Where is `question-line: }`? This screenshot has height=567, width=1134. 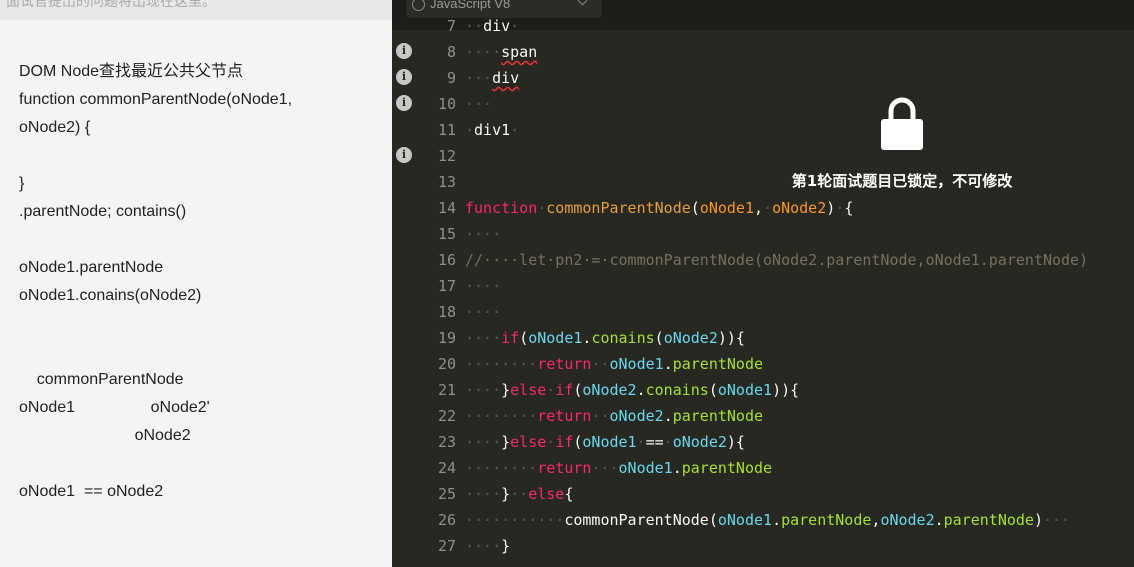 question-line: } is located at coordinates (22, 183).